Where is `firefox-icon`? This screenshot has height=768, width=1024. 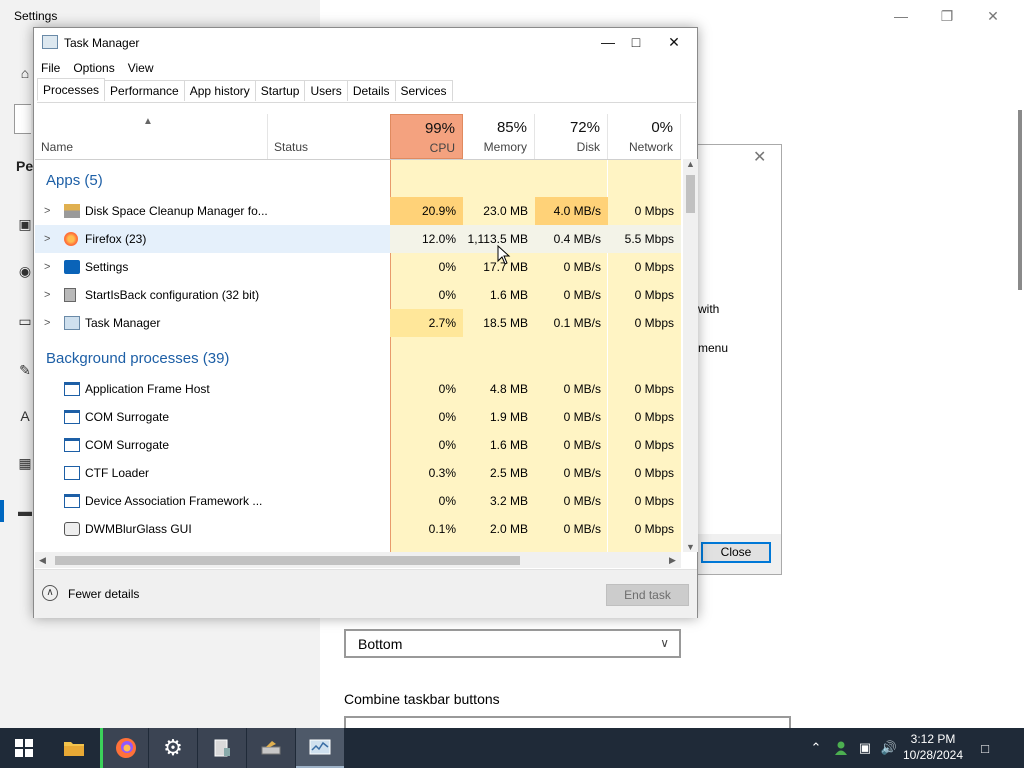
firefox-icon is located at coordinates (125, 748).